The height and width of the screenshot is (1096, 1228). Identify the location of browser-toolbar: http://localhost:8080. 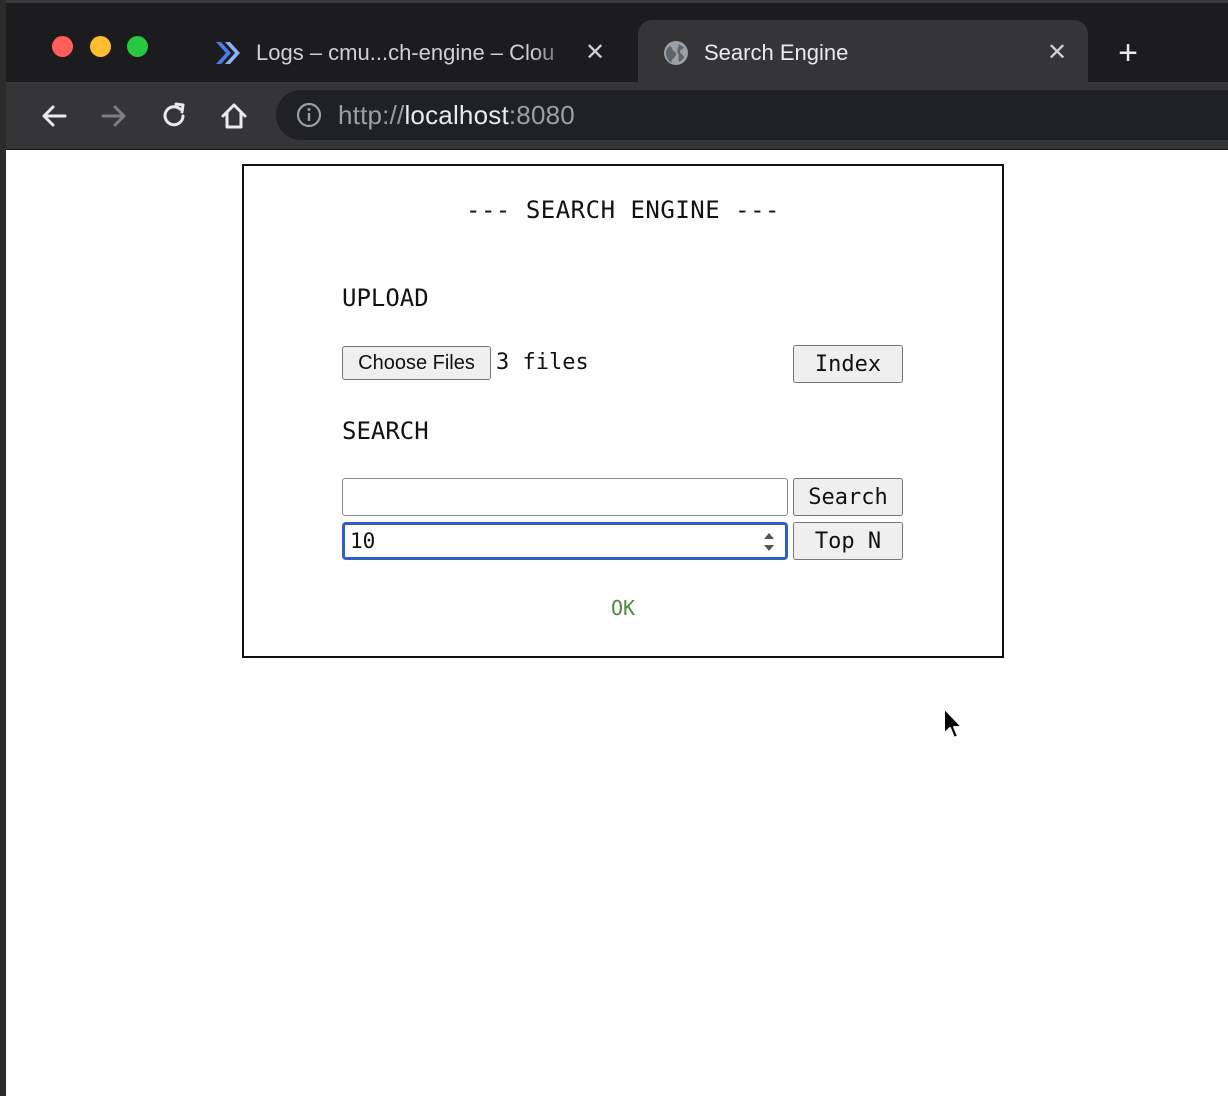
(617, 116).